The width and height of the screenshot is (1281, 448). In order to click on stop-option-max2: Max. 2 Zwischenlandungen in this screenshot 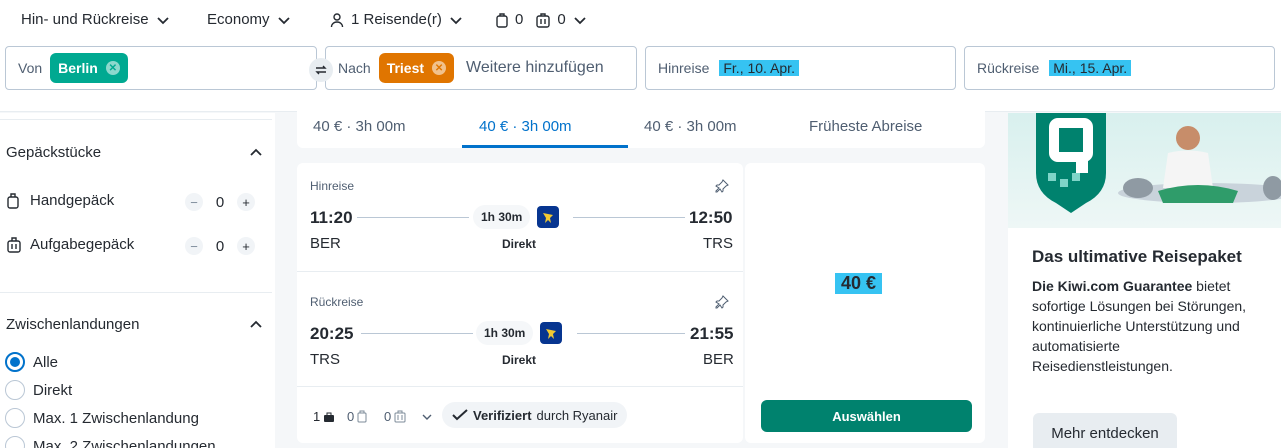, I will do `click(110, 442)`.